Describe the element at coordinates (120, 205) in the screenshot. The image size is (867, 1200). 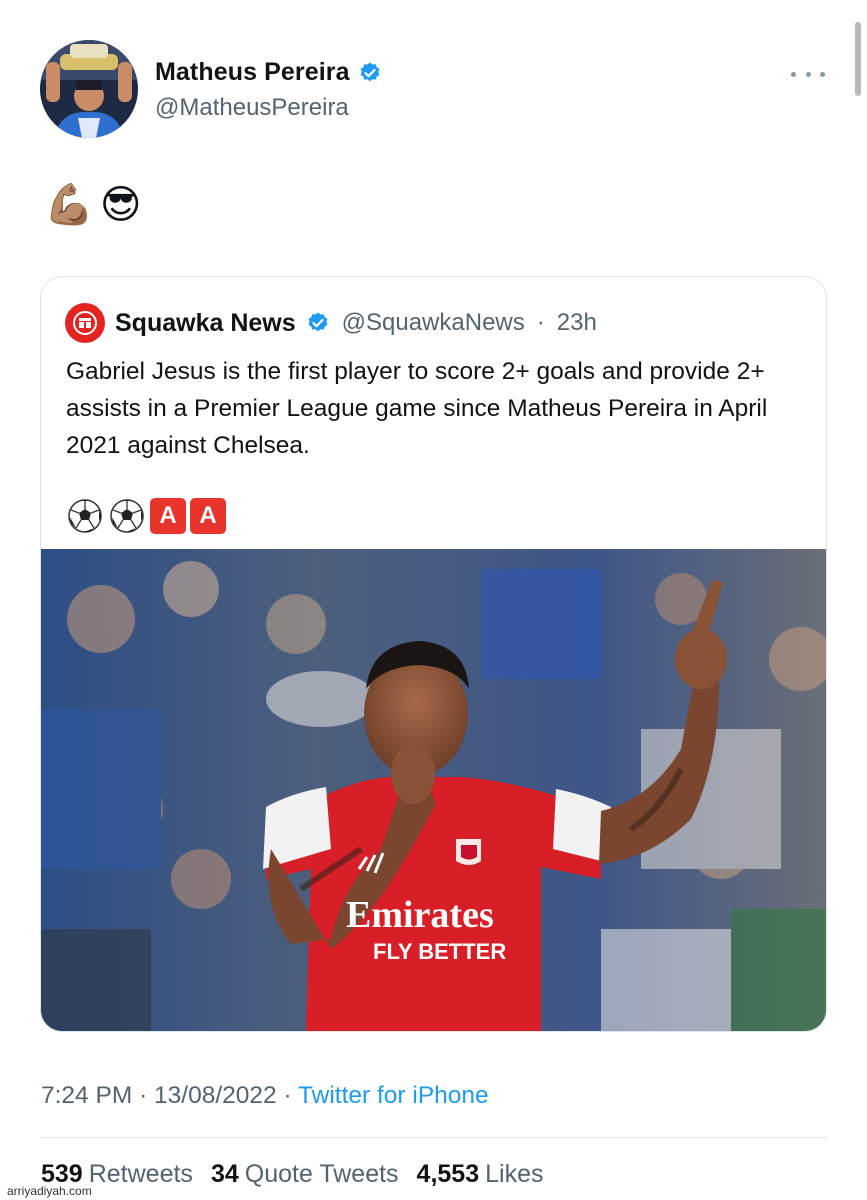
I see `sunglasses-emoji: 😎` at that location.